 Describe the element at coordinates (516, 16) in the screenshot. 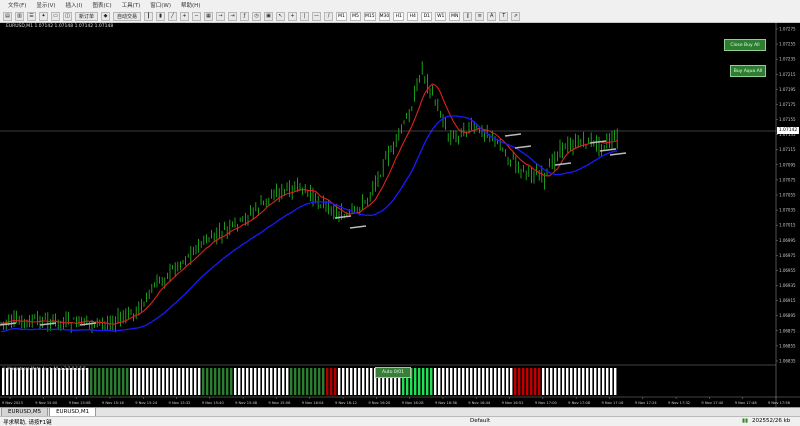

I see `arrow-icon: ⇗` at that location.